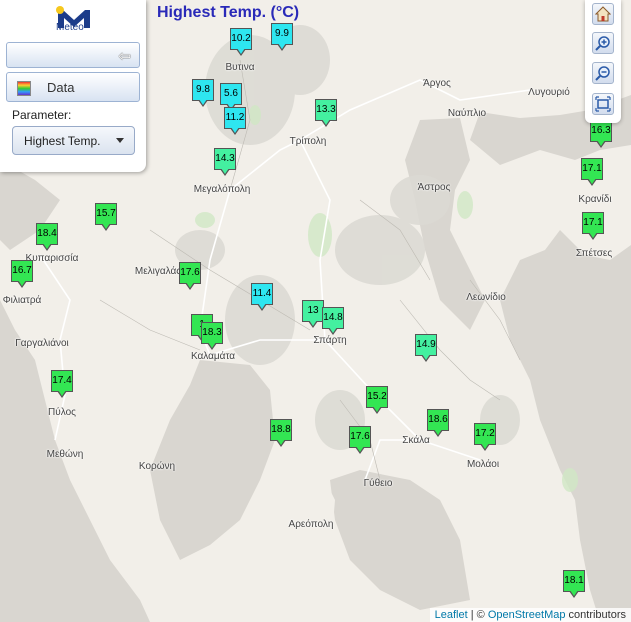 This screenshot has width=631, height=622. Describe the element at coordinates (106, 217) in the screenshot. I see `station-marker: 15.7` at that location.